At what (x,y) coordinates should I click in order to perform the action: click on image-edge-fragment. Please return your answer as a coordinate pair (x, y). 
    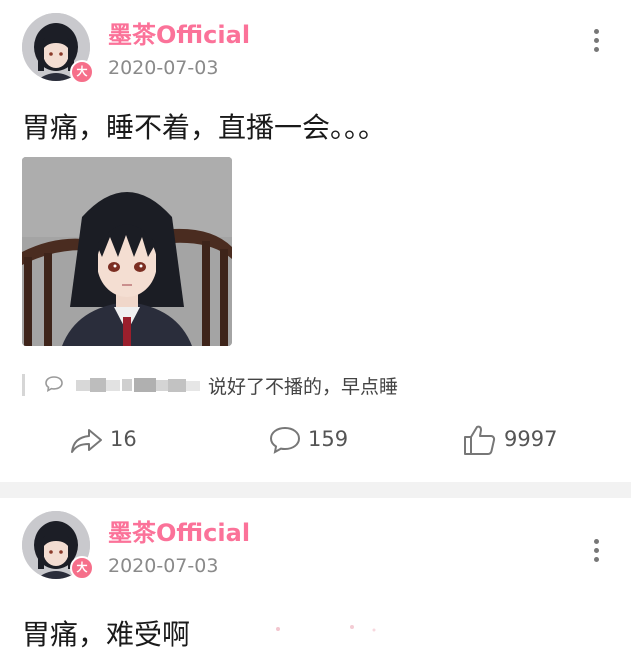
    Looking at the image, I should click on (326, 628).